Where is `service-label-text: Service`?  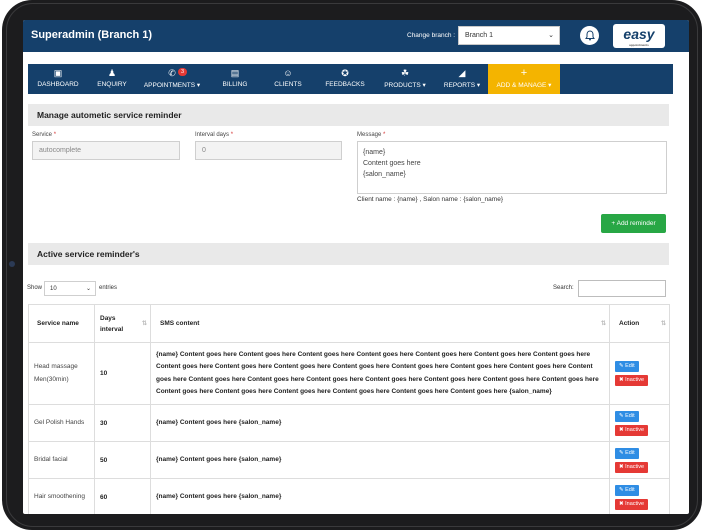 service-label-text: Service is located at coordinates (42, 135).